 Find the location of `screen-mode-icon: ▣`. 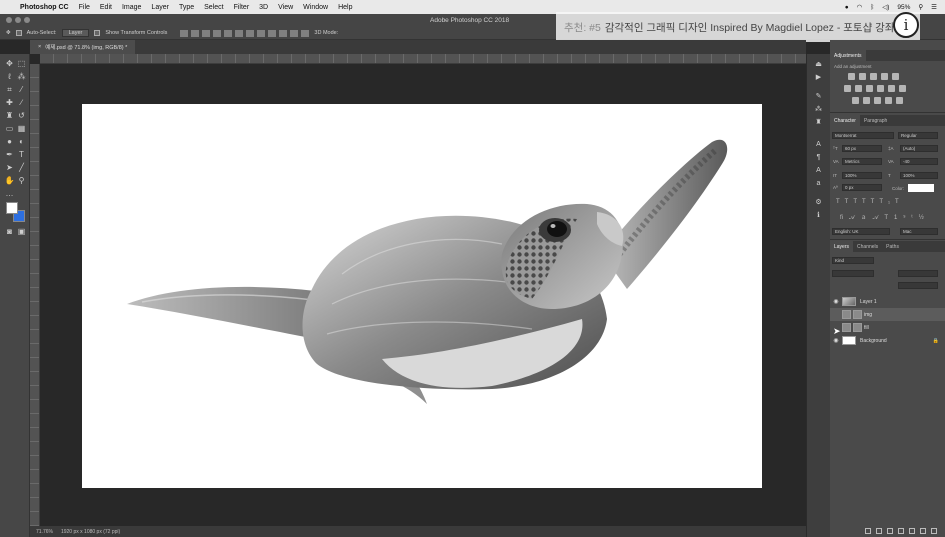

screen-mode-icon: ▣ is located at coordinates (21, 231).